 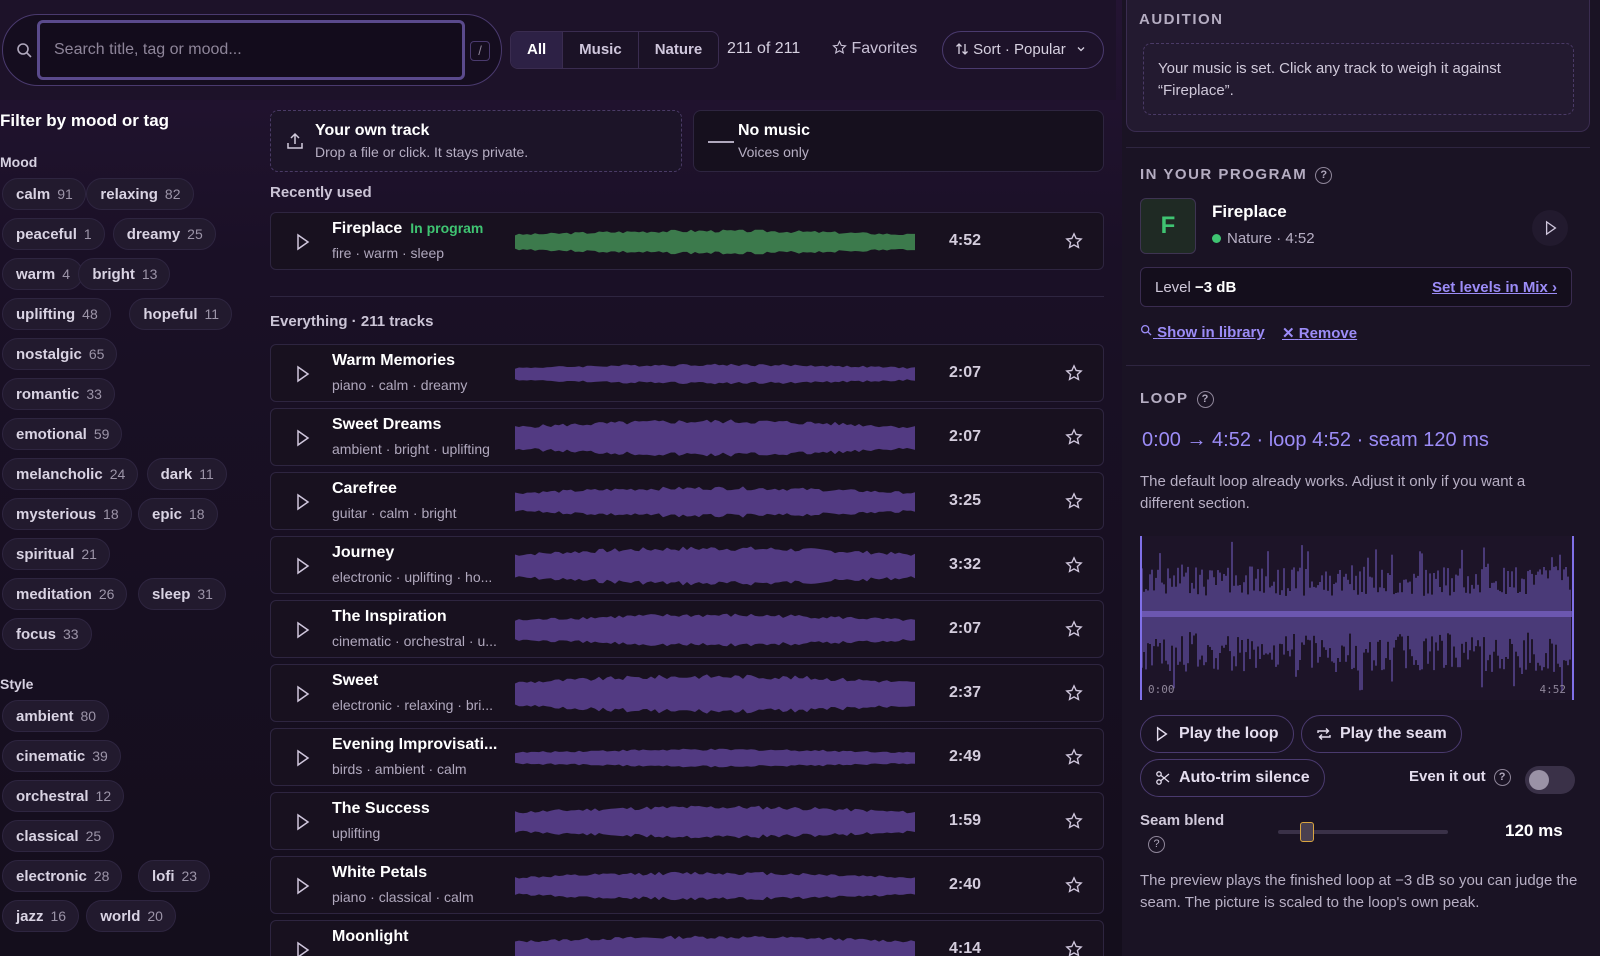 I want to click on even-it-out-toggle, so click(x=1550, y=780).